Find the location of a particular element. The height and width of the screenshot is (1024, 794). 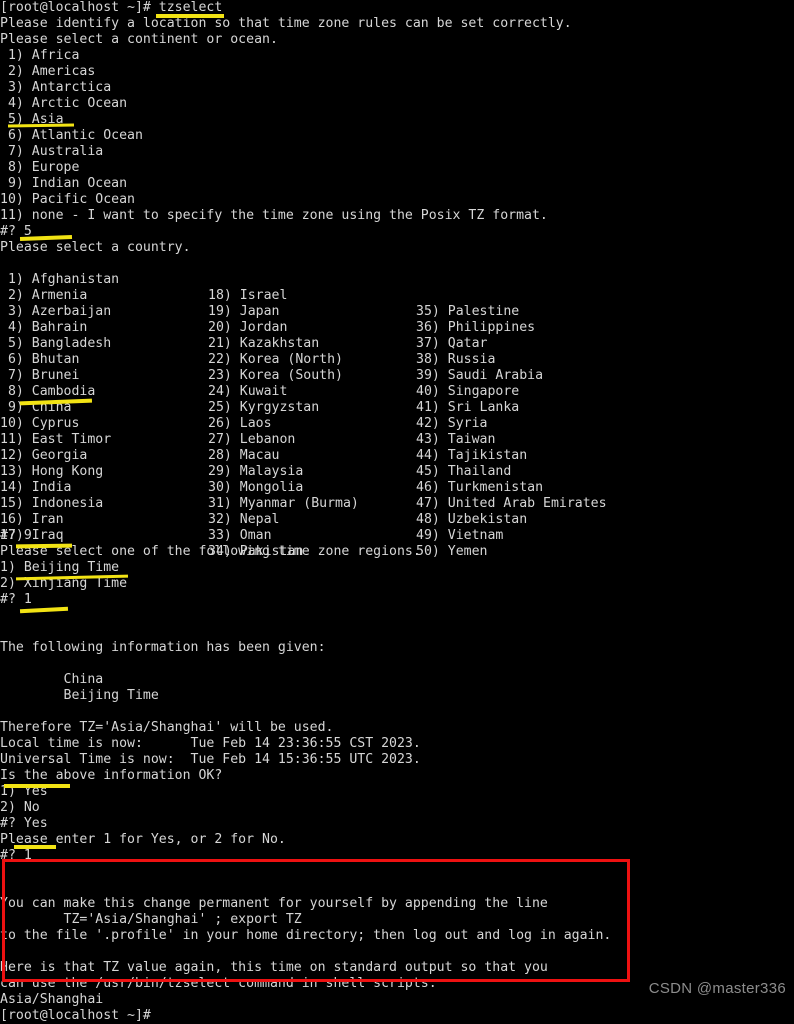

continent-option: 2) Americas is located at coordinates (397, 72).